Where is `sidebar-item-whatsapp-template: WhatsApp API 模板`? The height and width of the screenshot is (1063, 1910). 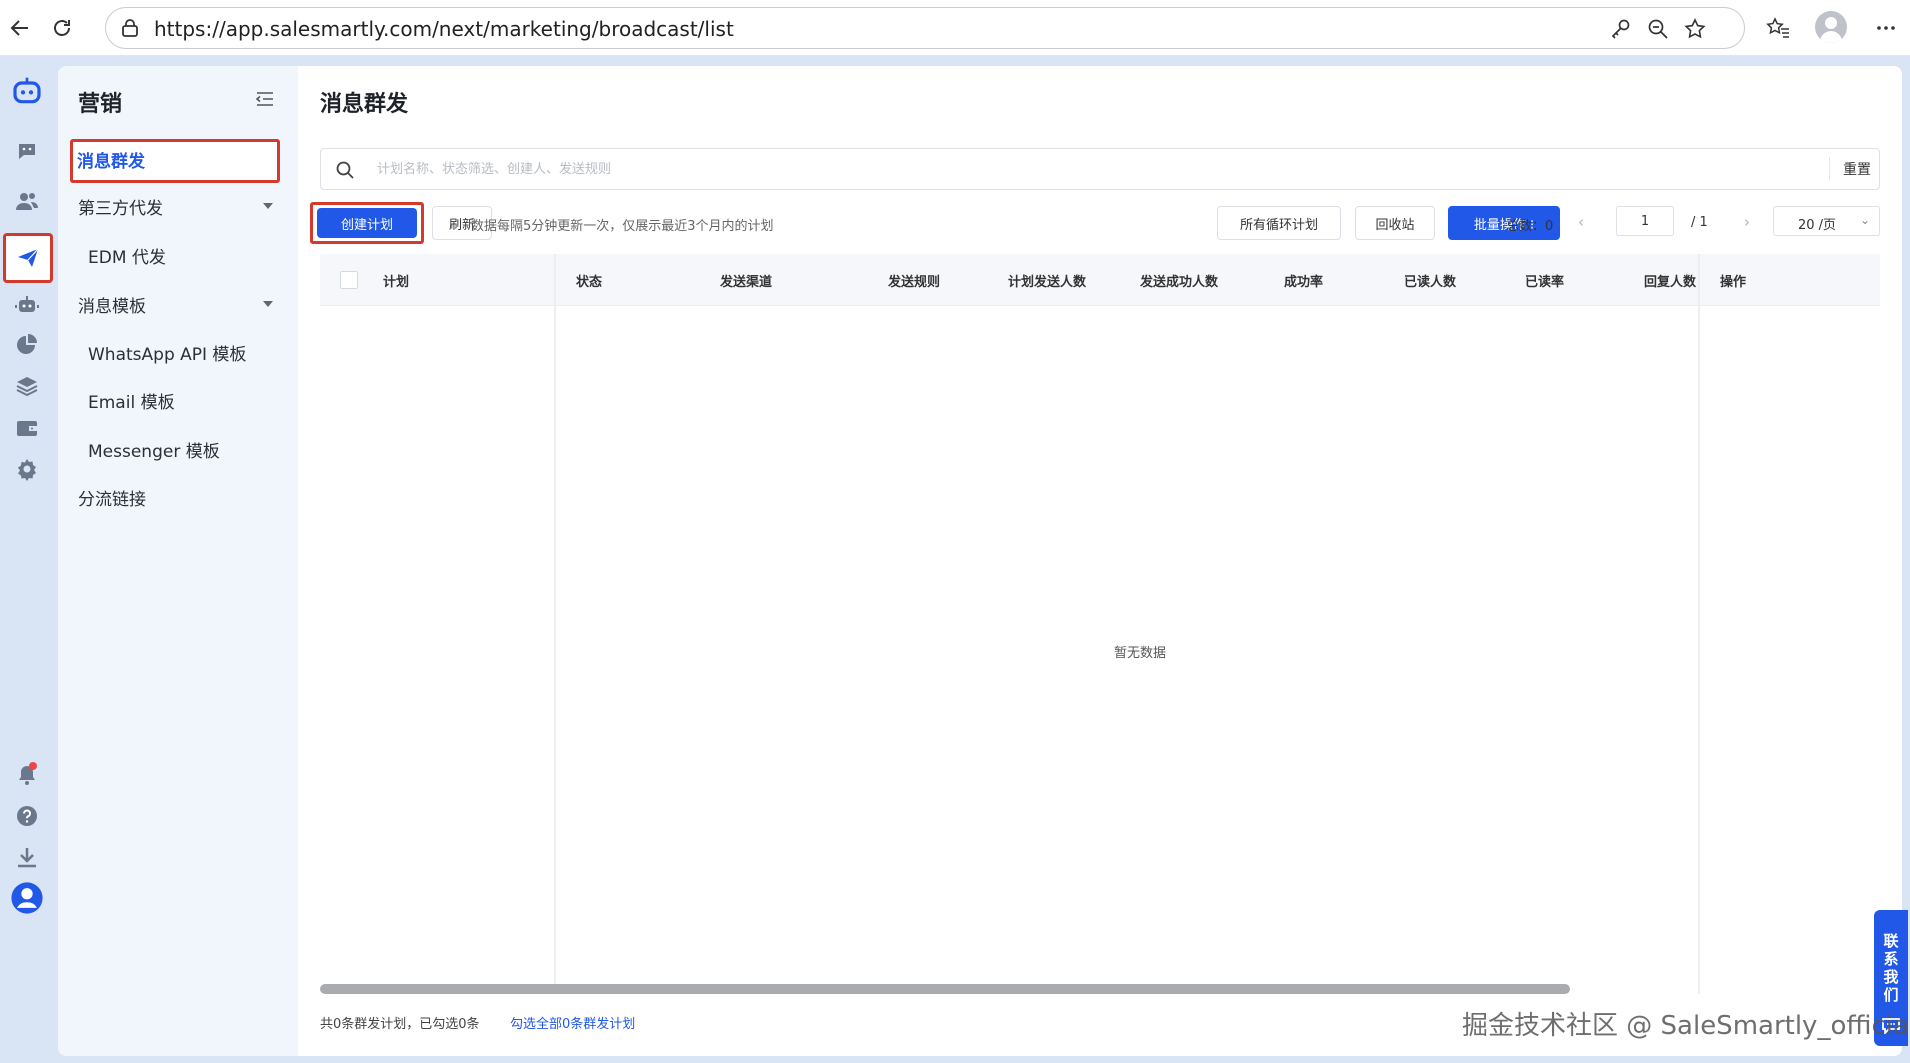 sidebar-item-whatsapp-template: WhatsApp API 模板 is located at coordinates (167, 352).